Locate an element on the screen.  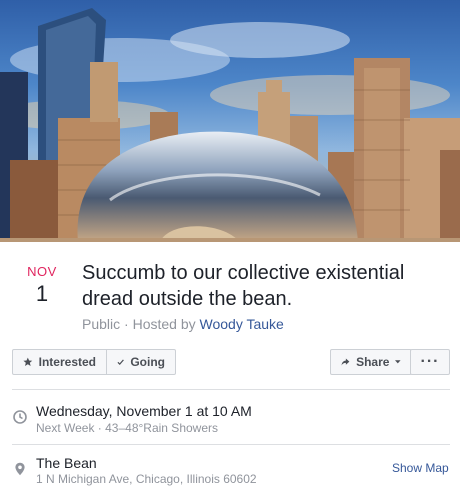
event-weather: Next Week · 43–48°Rain Showers is located at coordinates (127, 428).